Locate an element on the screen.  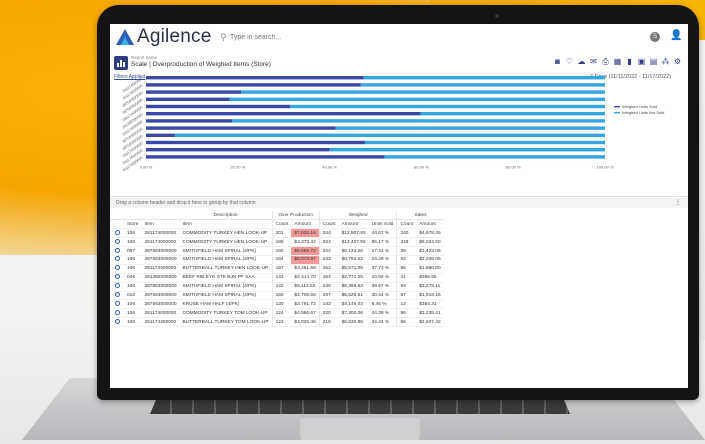
user-initial-badge: S is located at coordinates (655, 37).